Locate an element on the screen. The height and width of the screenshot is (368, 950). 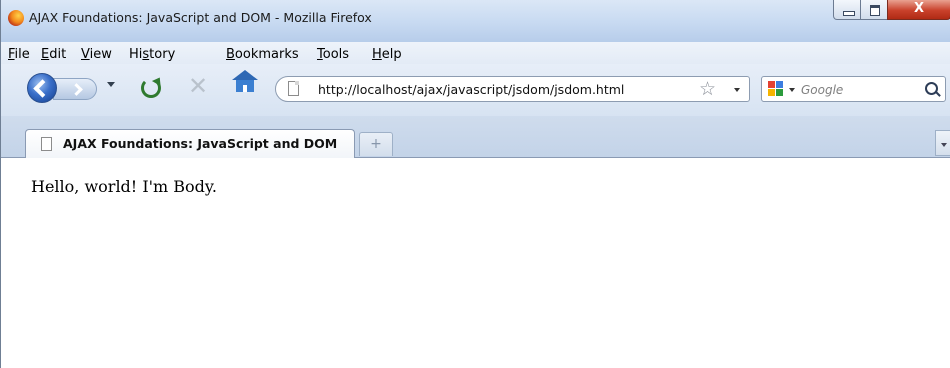
menu-tools: Tools is located at coordinates (333, 54).